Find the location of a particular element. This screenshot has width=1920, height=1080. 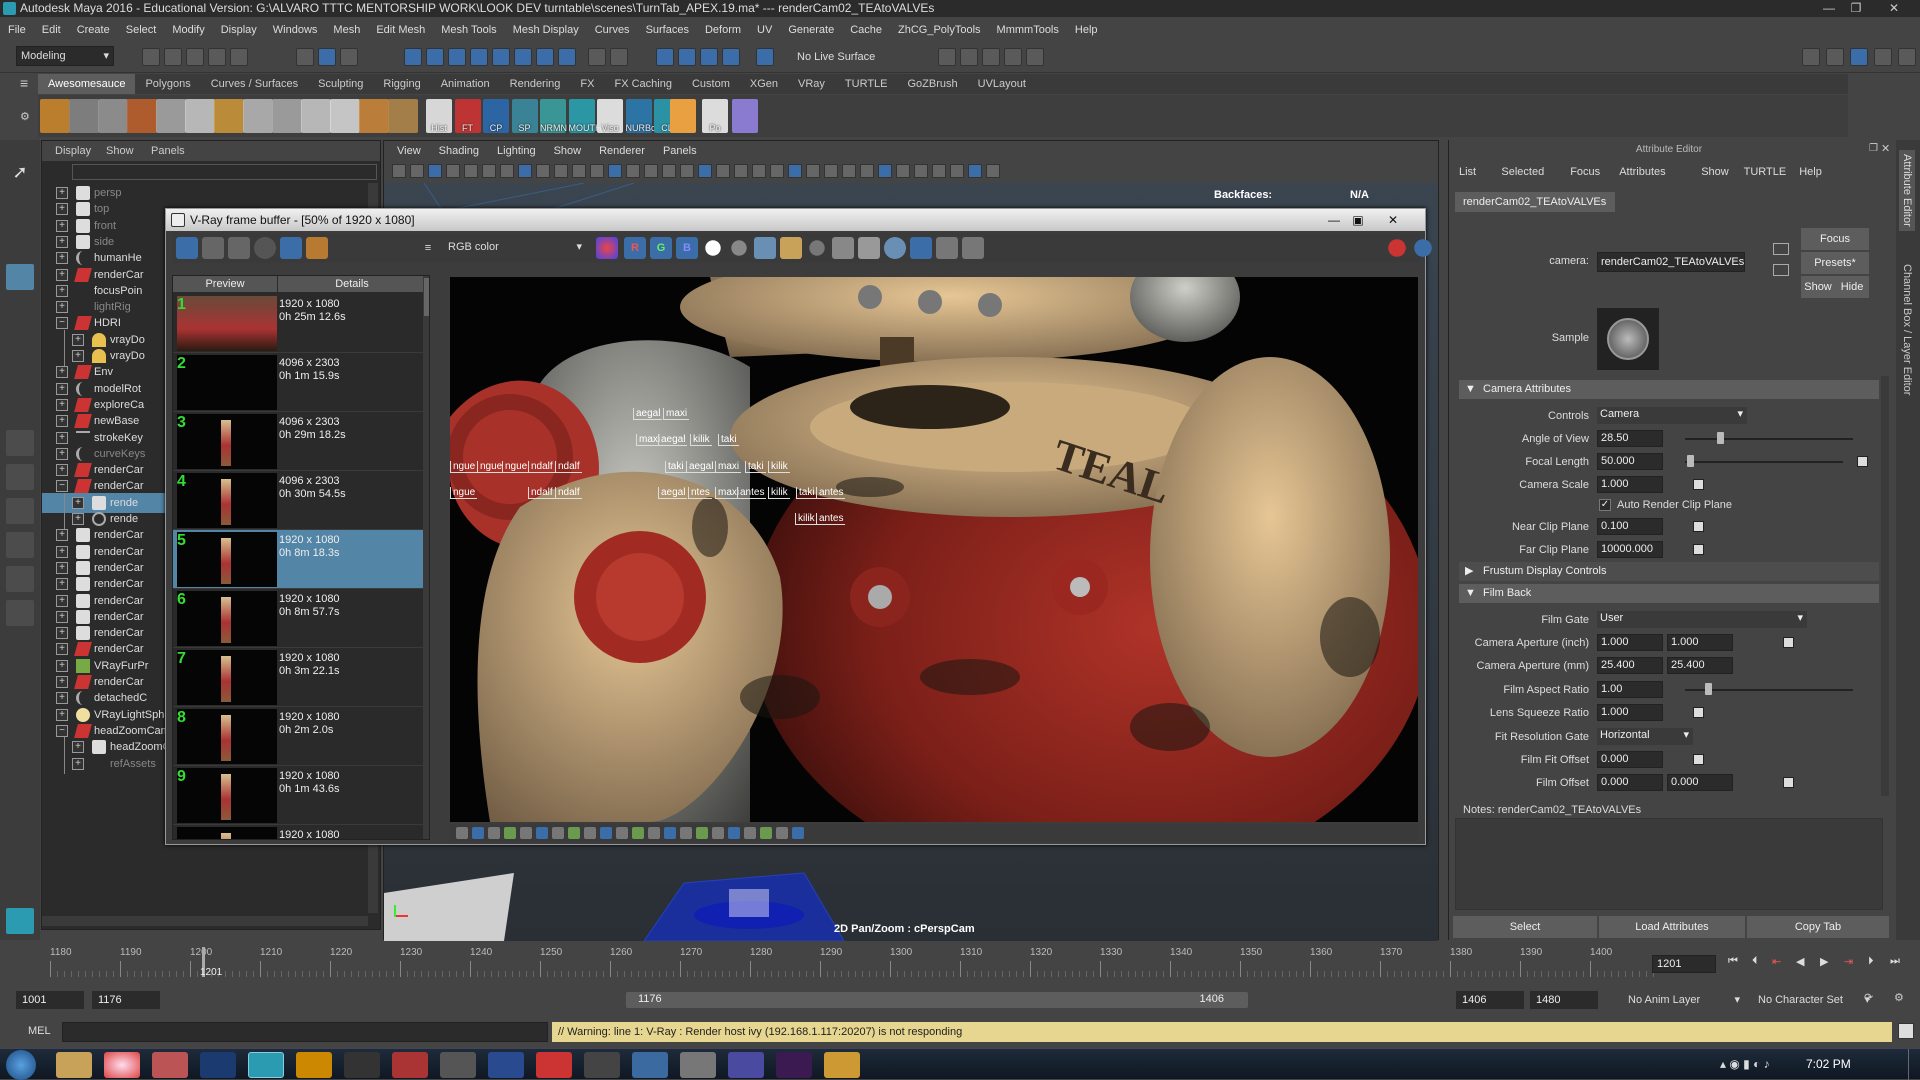

film-offset-x-field: 0.000 is located at coordinates (1630, 782).